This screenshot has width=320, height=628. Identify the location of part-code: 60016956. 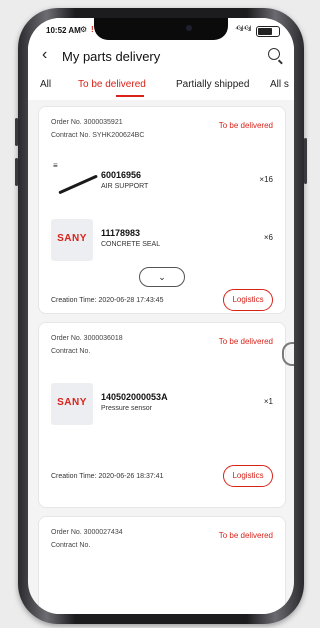
(121, 175).